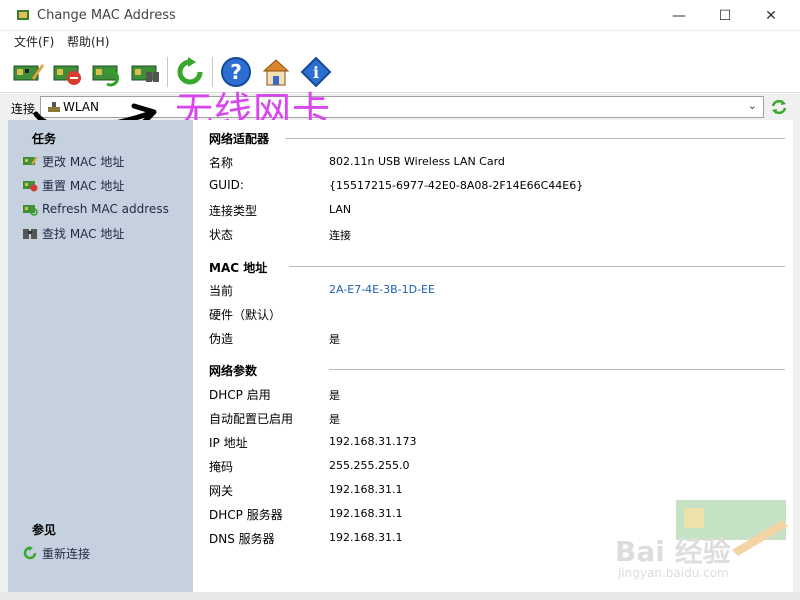 The image size is (800, 600). I want to click on title-bar: Change MAC Address — ☐ ✕, so click(400, 15).